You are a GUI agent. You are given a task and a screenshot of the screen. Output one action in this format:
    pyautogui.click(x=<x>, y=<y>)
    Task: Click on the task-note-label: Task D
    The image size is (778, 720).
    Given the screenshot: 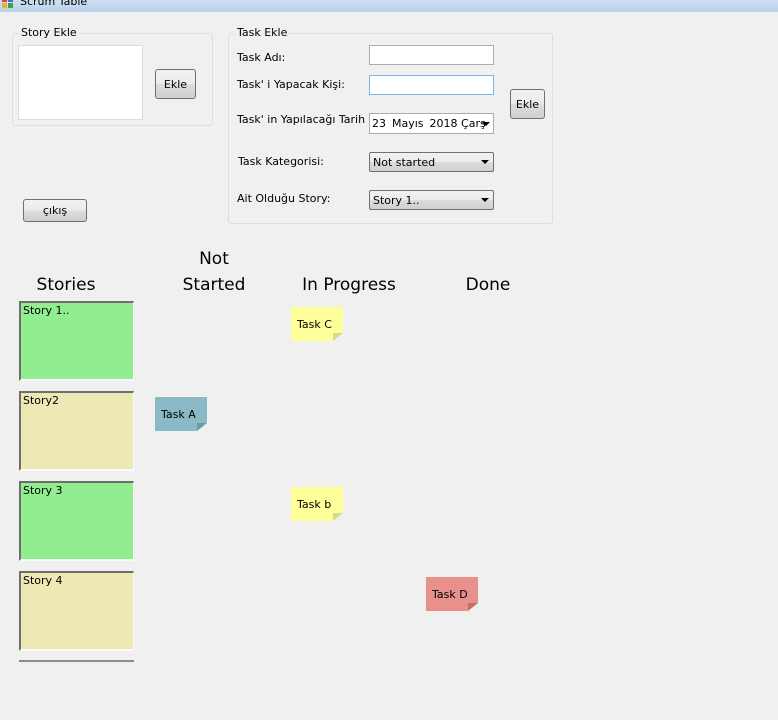 What is the action you would take?
    pyautogui.click(x=450, y=594)
    